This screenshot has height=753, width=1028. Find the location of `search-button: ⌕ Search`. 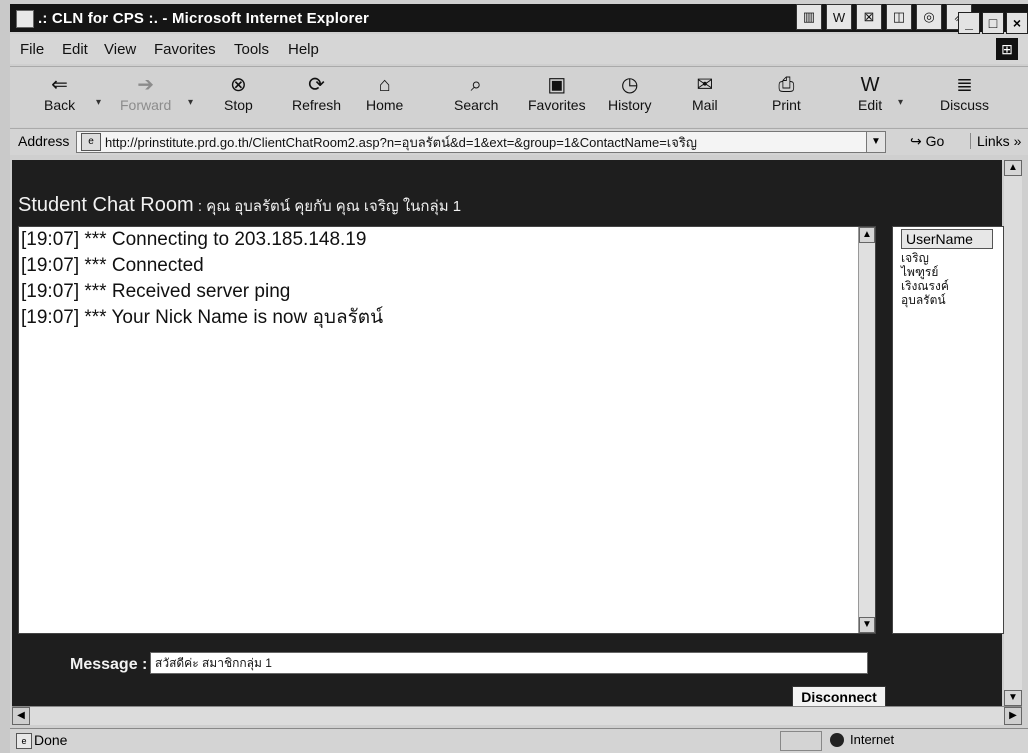

search-button: ⌕ Search is located at coordinates (476, 93).